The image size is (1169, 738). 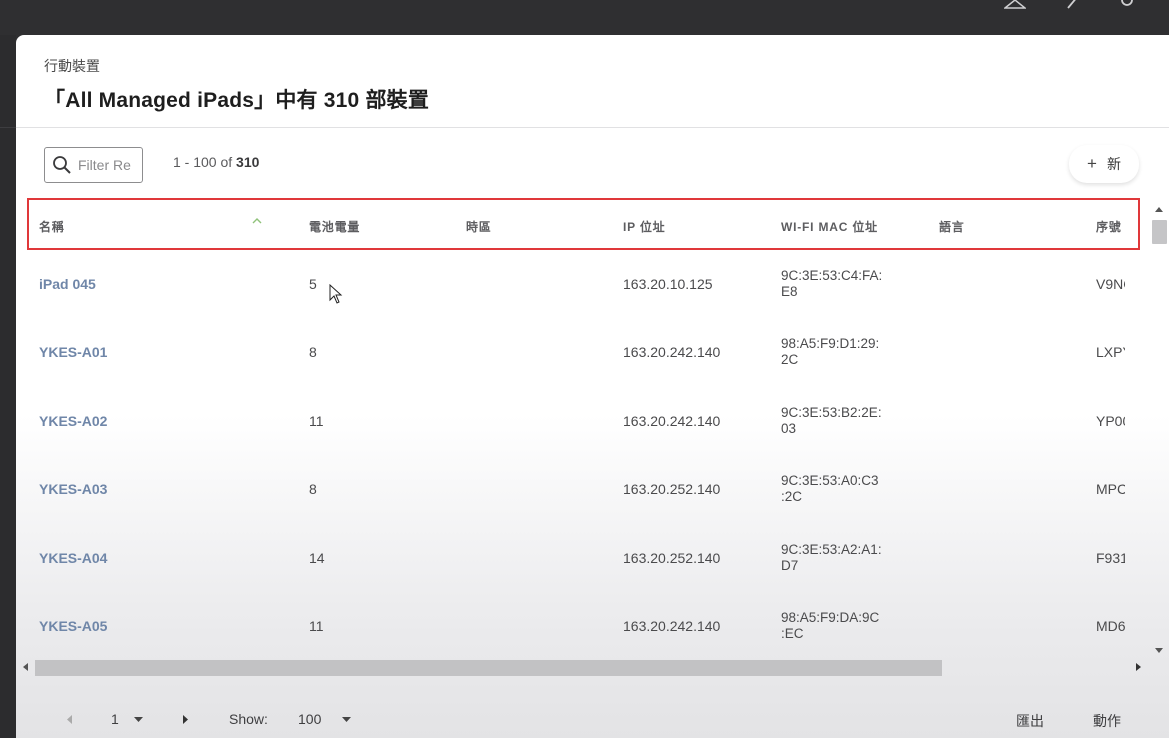 I want to click on column-header-name: 名稱, so click(x=52, y=226).